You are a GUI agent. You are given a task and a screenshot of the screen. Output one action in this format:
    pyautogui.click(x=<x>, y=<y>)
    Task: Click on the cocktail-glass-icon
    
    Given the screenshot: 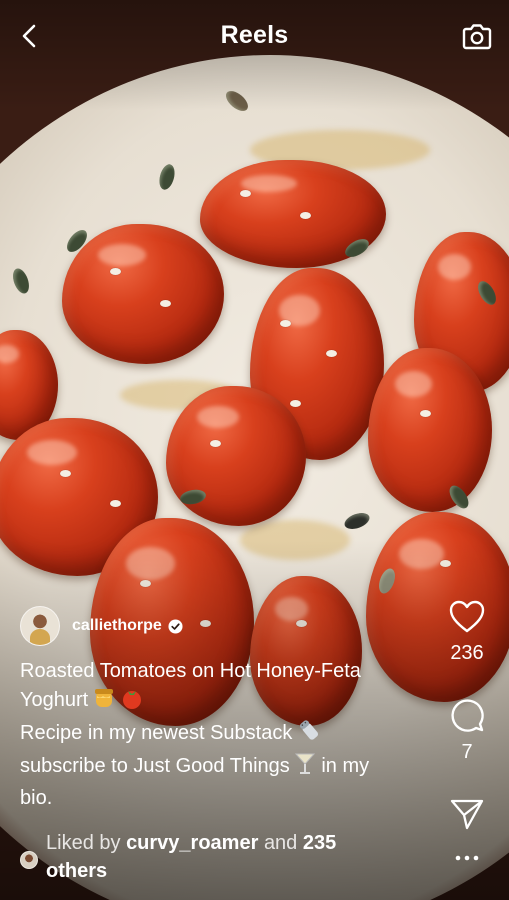 What is the action you would take?
    pyautogui.click(x=305, y=767)
    